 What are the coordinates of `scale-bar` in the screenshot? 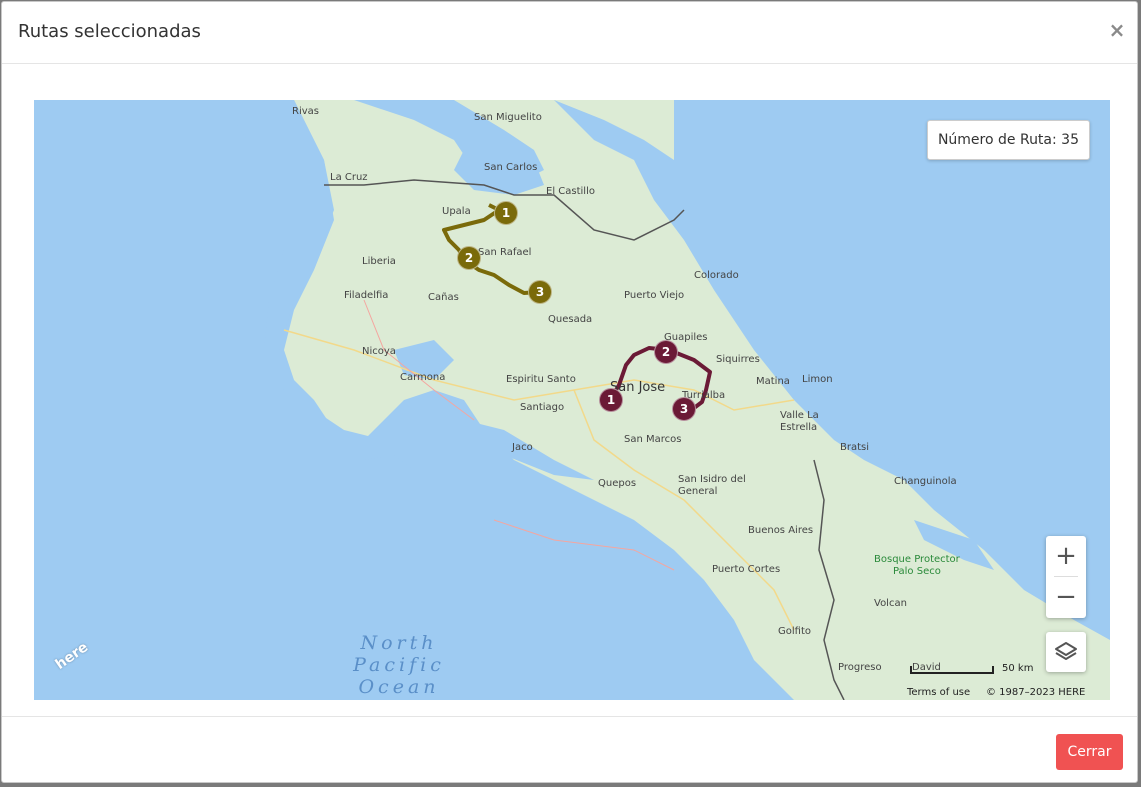 It's located at (952, 670).